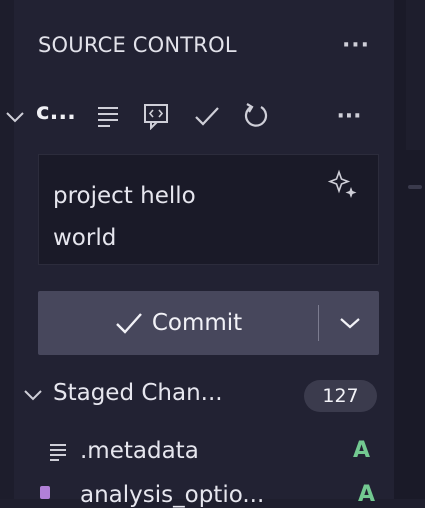 The image size is (425, 508). I want to click on staged-changes-header: Staged Chan... 127, so click(197, 395).